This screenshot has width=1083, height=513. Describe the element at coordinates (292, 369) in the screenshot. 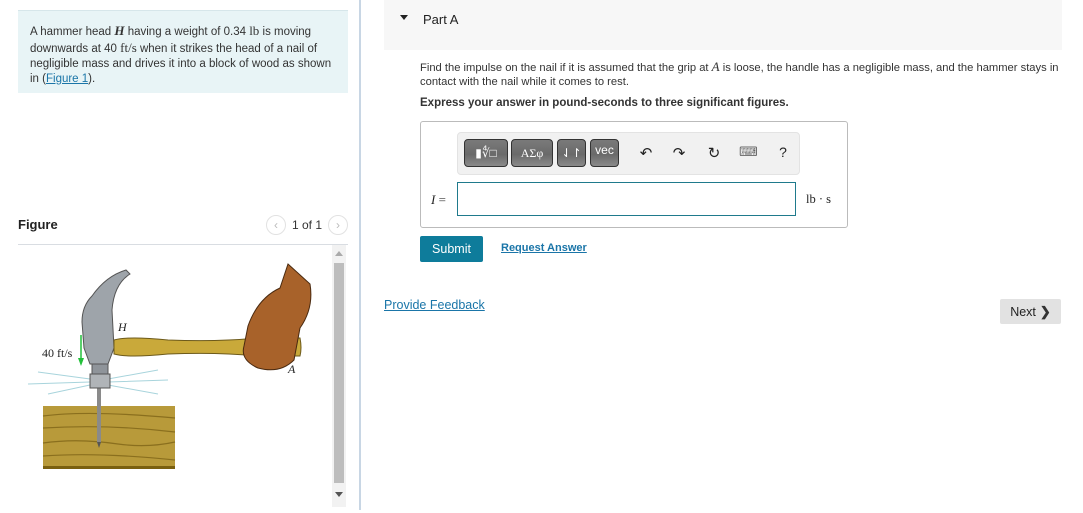

I see `grip-label: A` at that location.